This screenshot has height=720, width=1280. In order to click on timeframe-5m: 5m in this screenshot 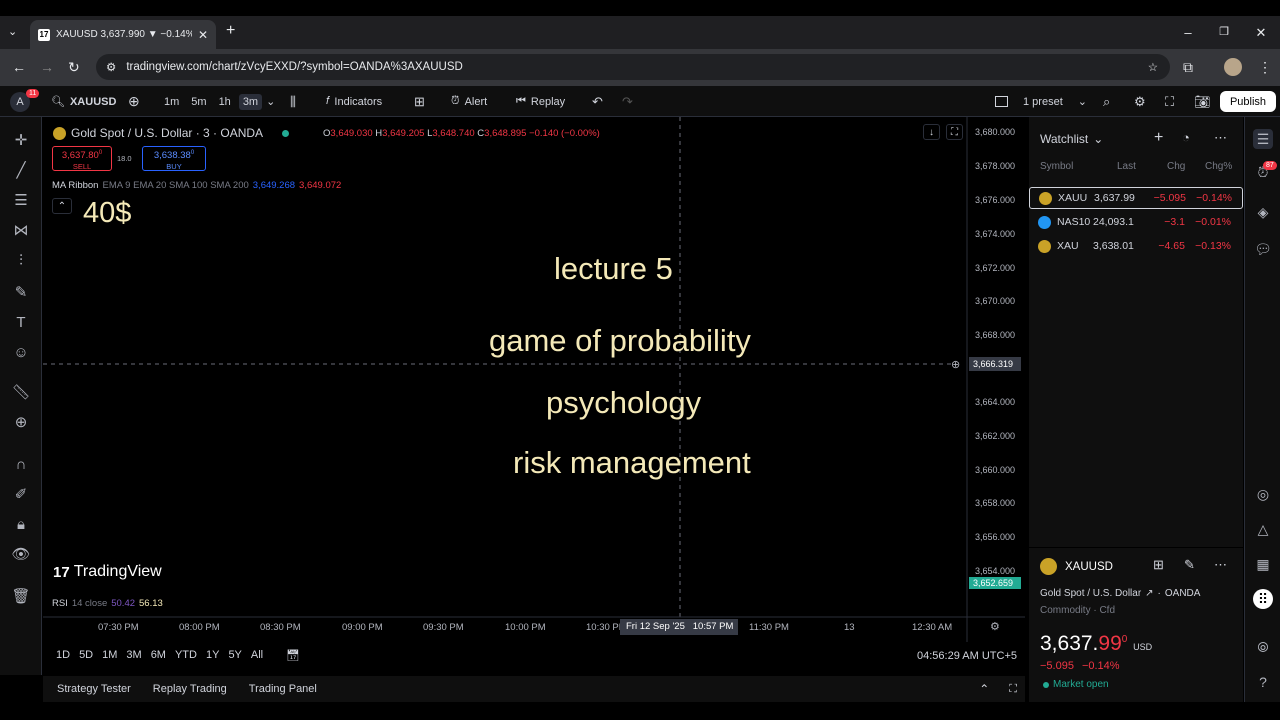, I will do `click(198, 102)`.